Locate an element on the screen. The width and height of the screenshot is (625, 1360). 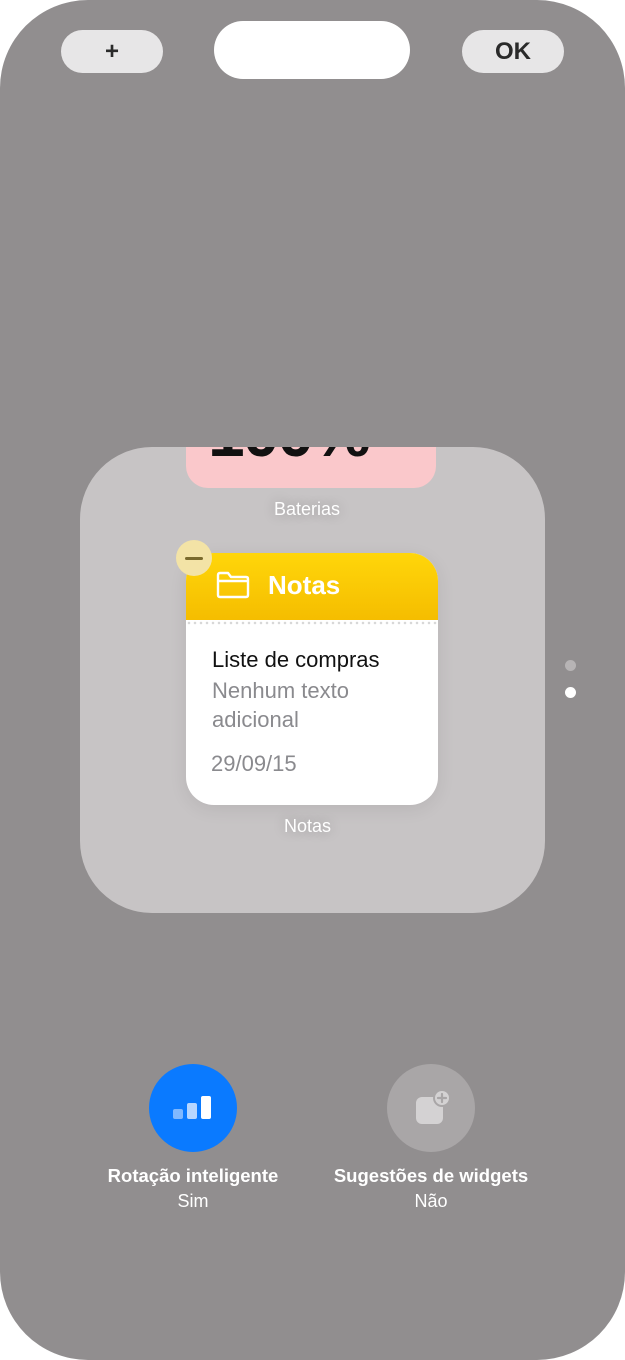
widget-suggestions-value: Não is located at coordinates (431, 1201).